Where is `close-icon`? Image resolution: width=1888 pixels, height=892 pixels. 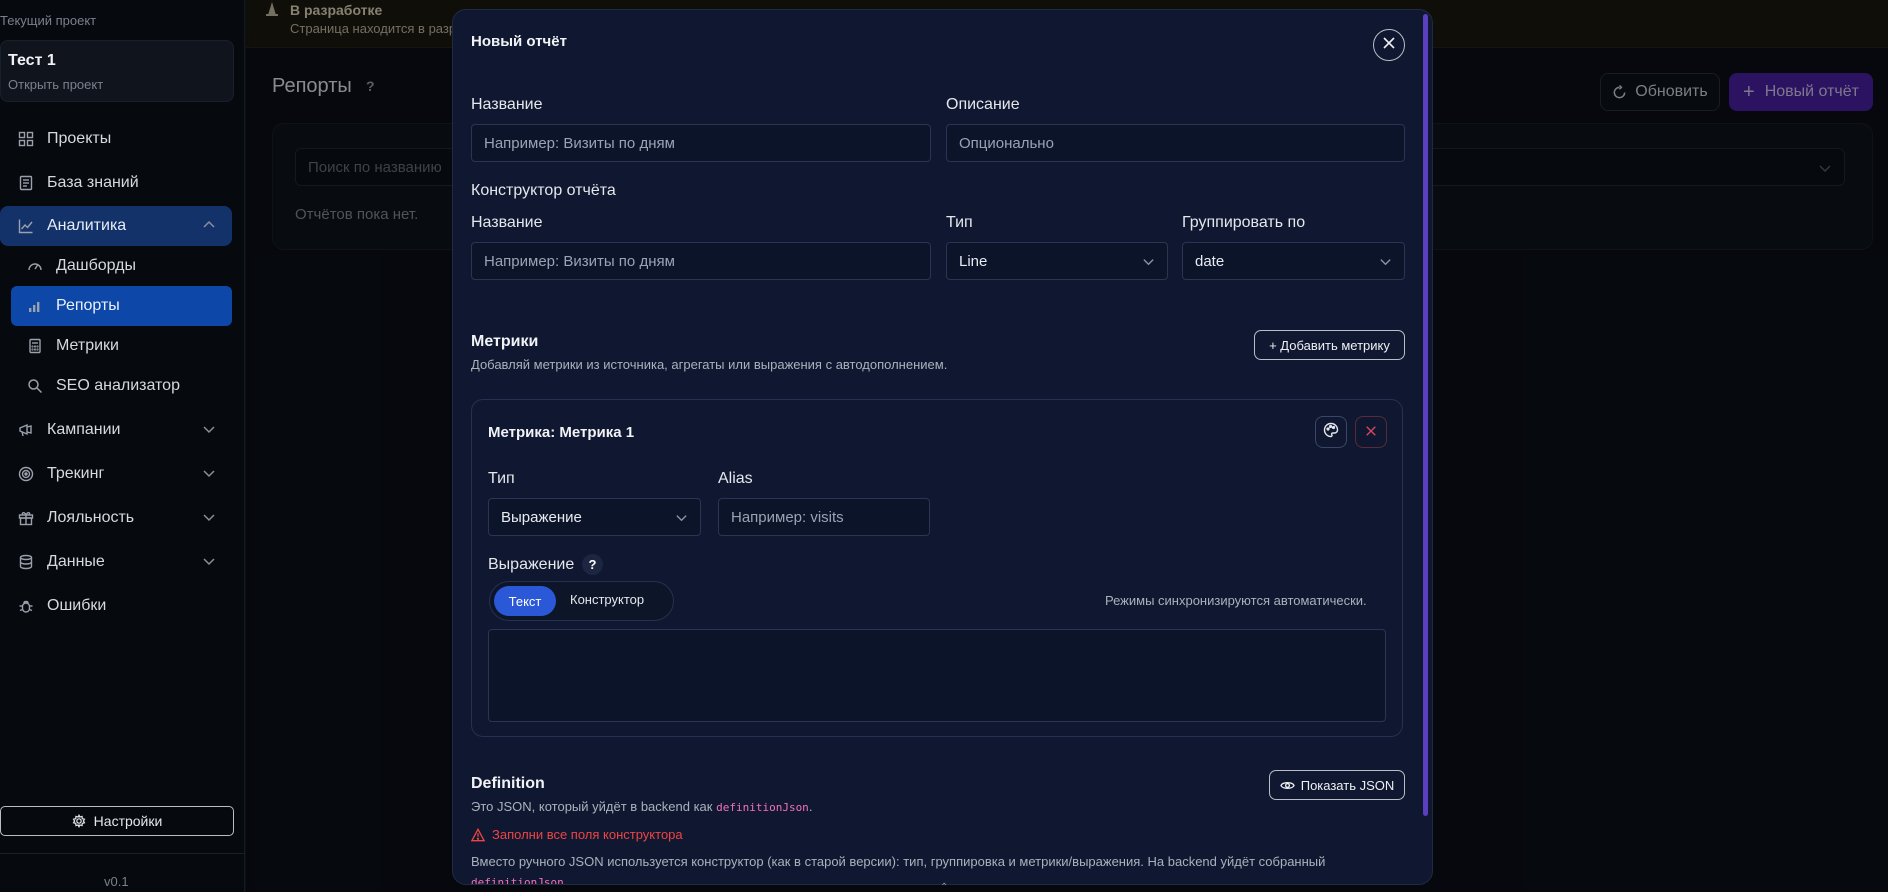 close-icon is located at coordinates (1389, 45).